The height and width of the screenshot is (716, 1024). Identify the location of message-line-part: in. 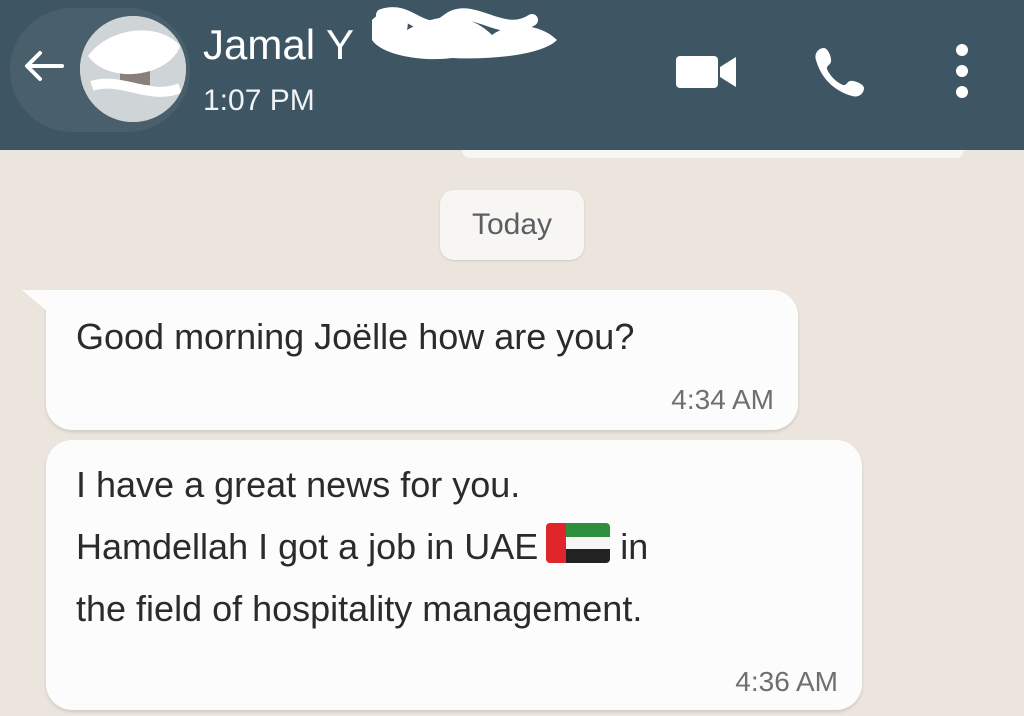
(634, 546).